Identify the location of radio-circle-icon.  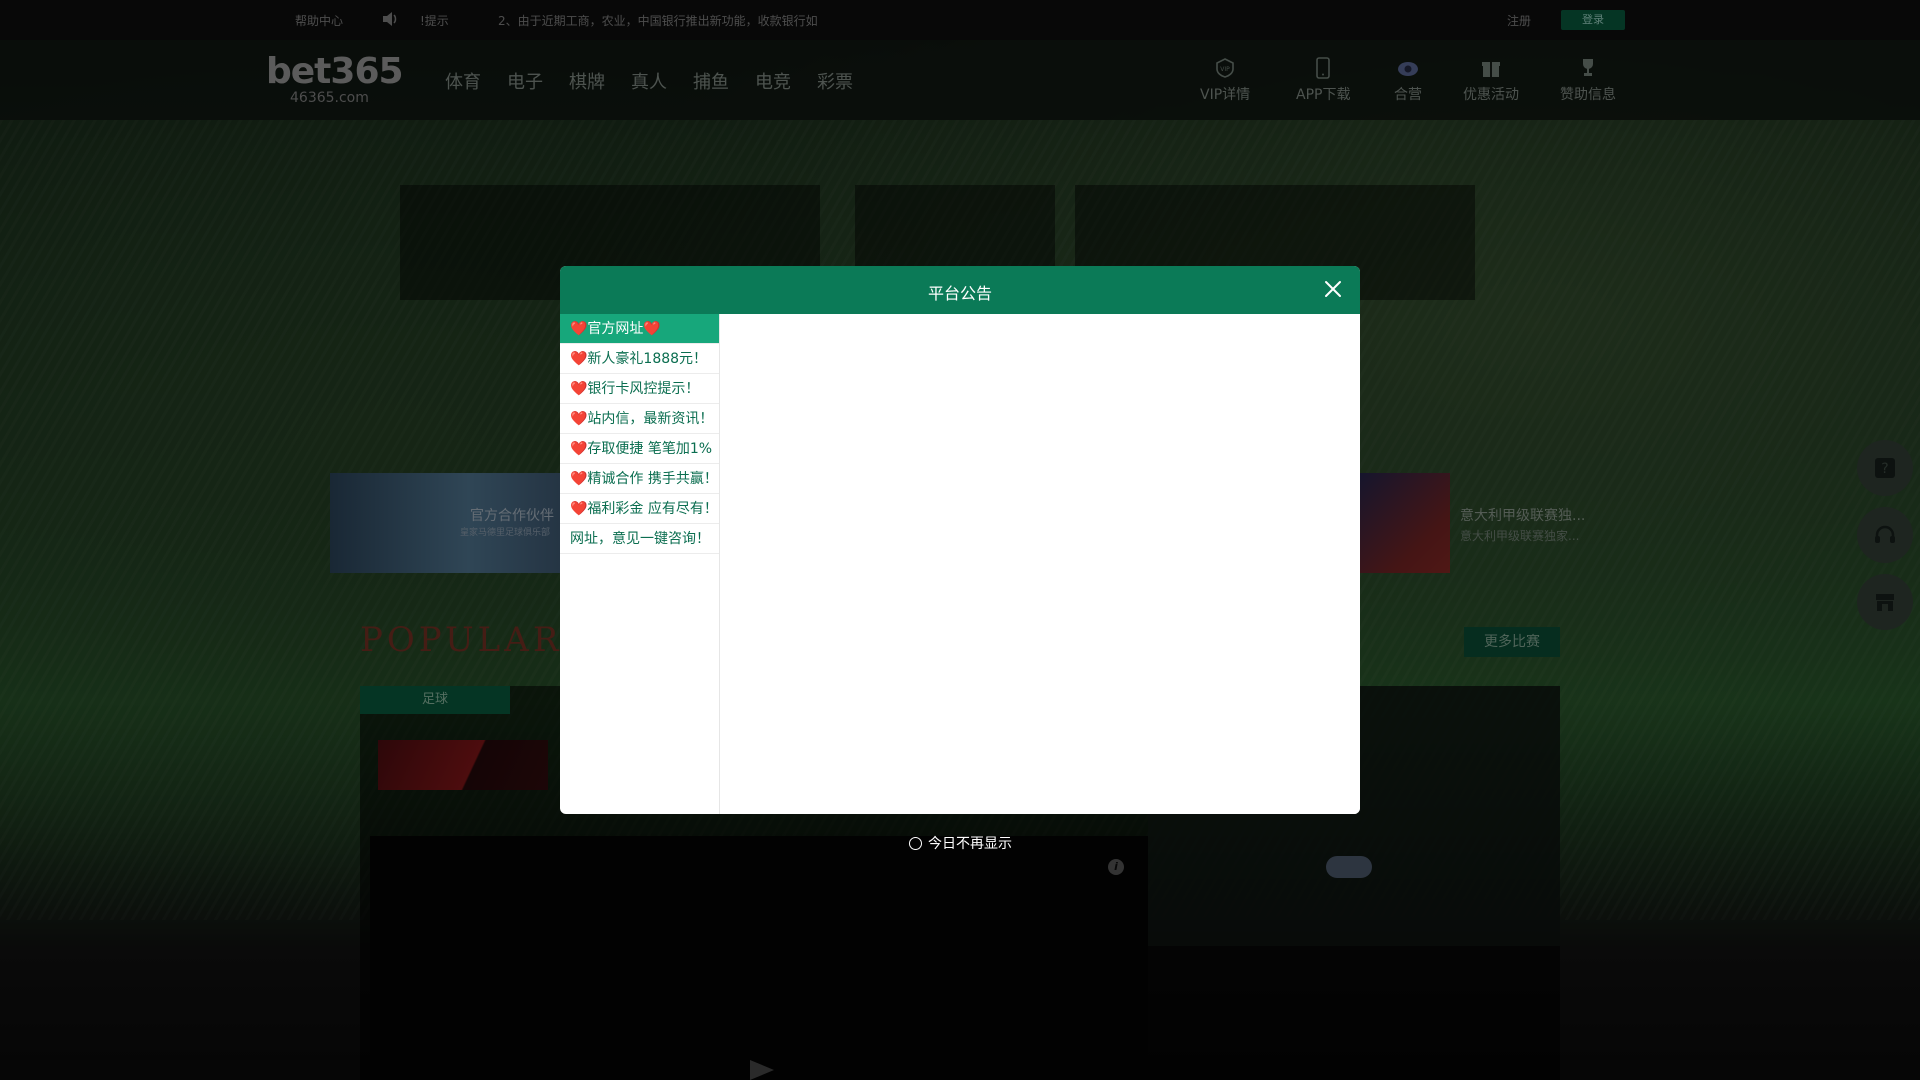
(915, 843).